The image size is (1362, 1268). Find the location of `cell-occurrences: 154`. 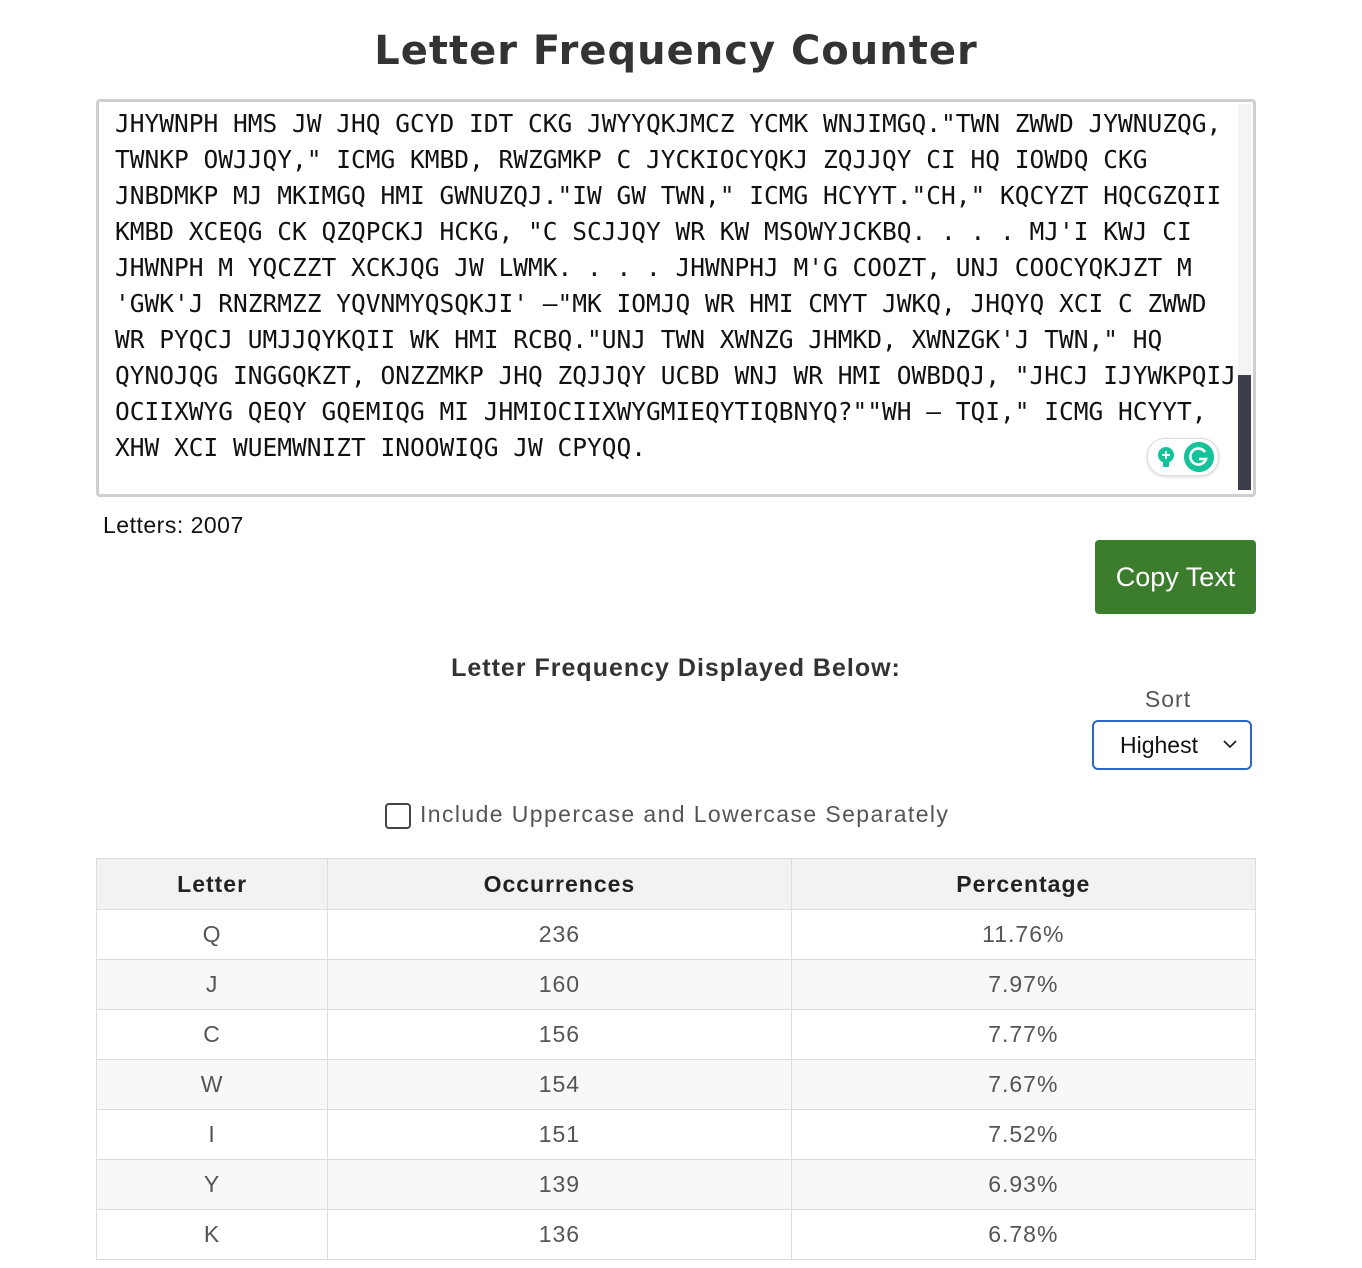

cell-occurrences: 154 is located at coordinates (559, 1084).